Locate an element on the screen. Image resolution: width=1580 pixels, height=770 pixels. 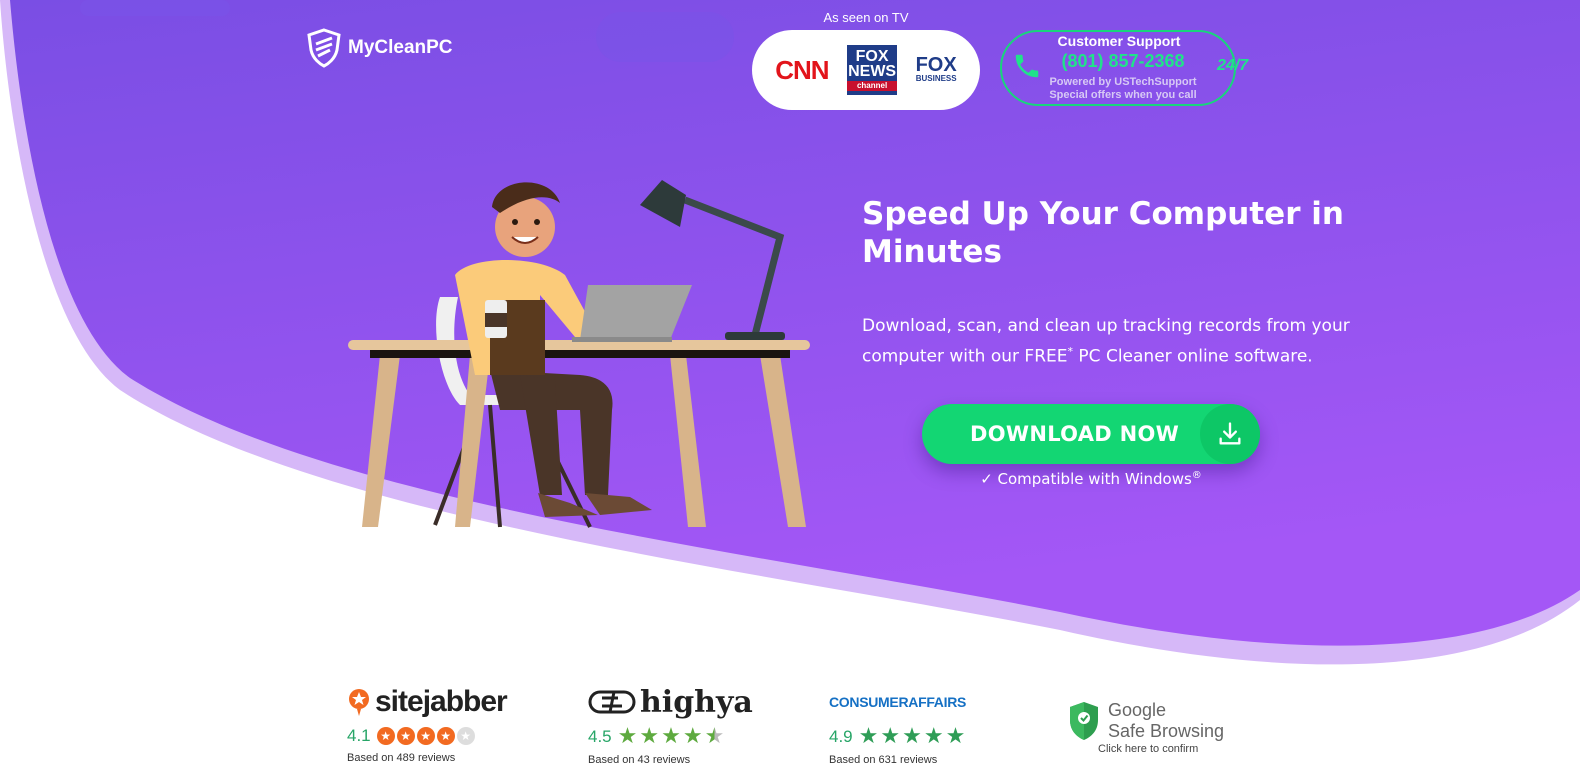
download-icon is located at coordinates (1230, 434).